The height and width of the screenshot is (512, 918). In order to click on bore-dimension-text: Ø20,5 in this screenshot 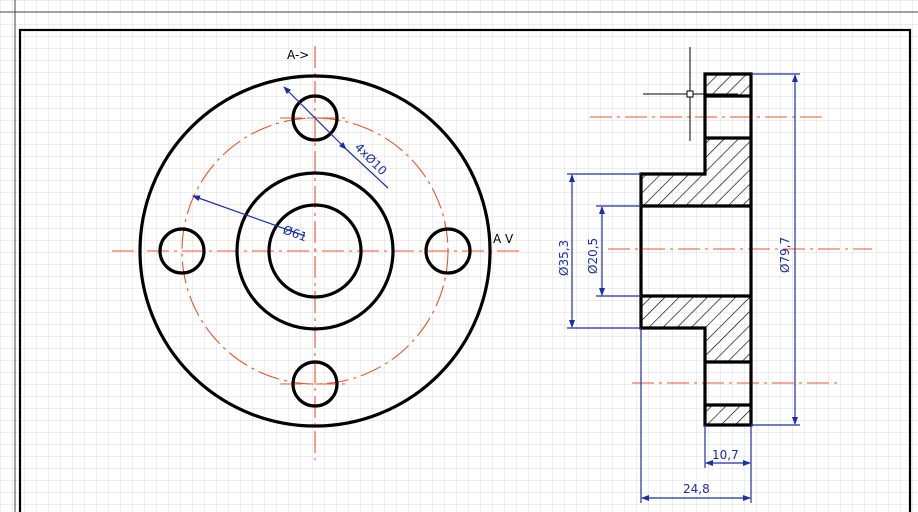, I will do `click(593, 256)`.